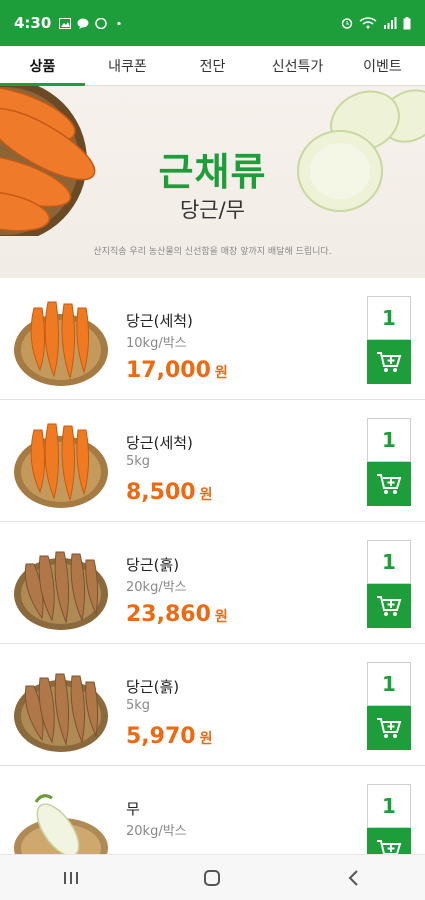 The width and height of the screenshot is (425, 900). What do you see at coordinates (212, 252) in the screenshot?
I see `banner-description: 산지직송 우리 농산물의 신선함을 매장 앞까지 배달해 드립니다.` at bounding box center [212, 252].